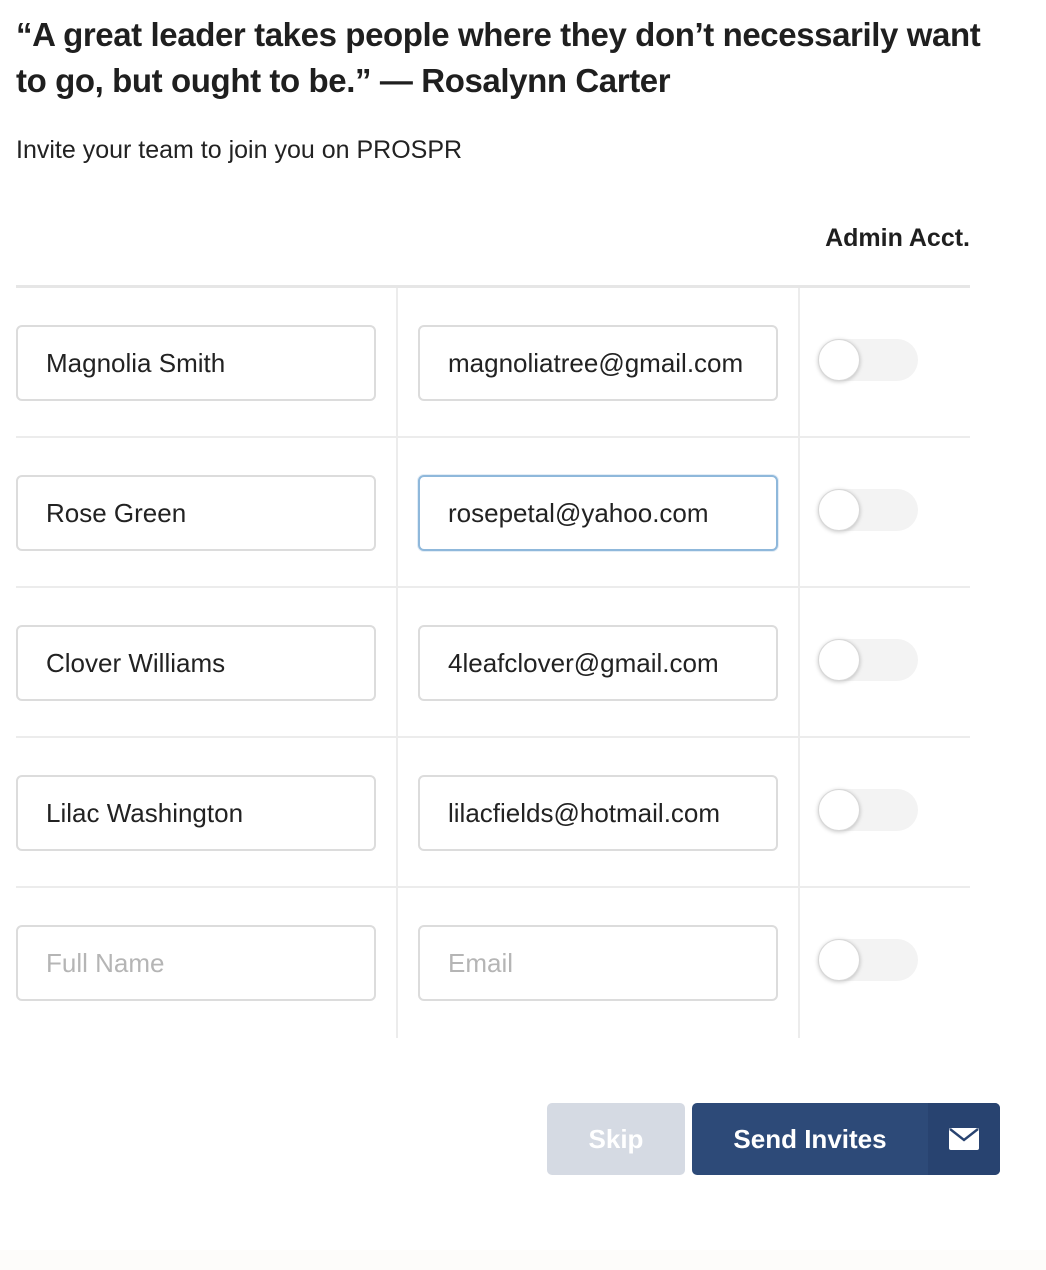 This screenshot has width=1046, height=1270. I want to click on page-footer-band, so click(523, 1260).